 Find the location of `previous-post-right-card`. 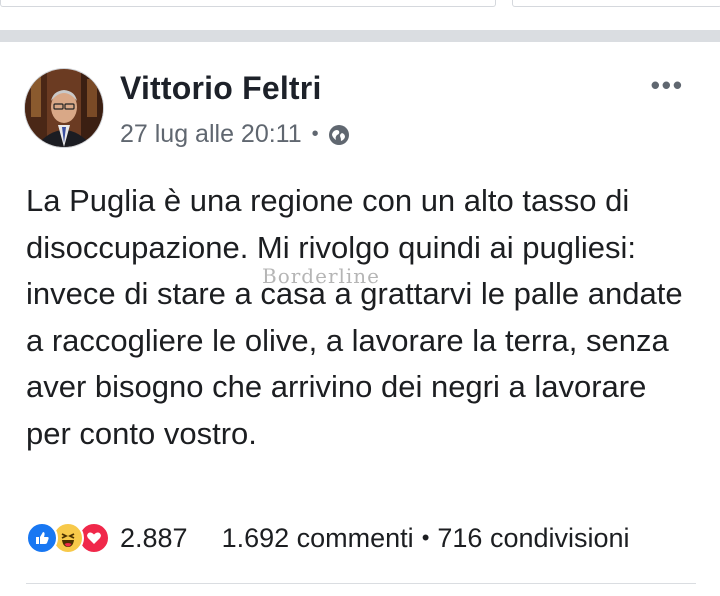

previous-post-right-card is located at coordinates (616, 3).